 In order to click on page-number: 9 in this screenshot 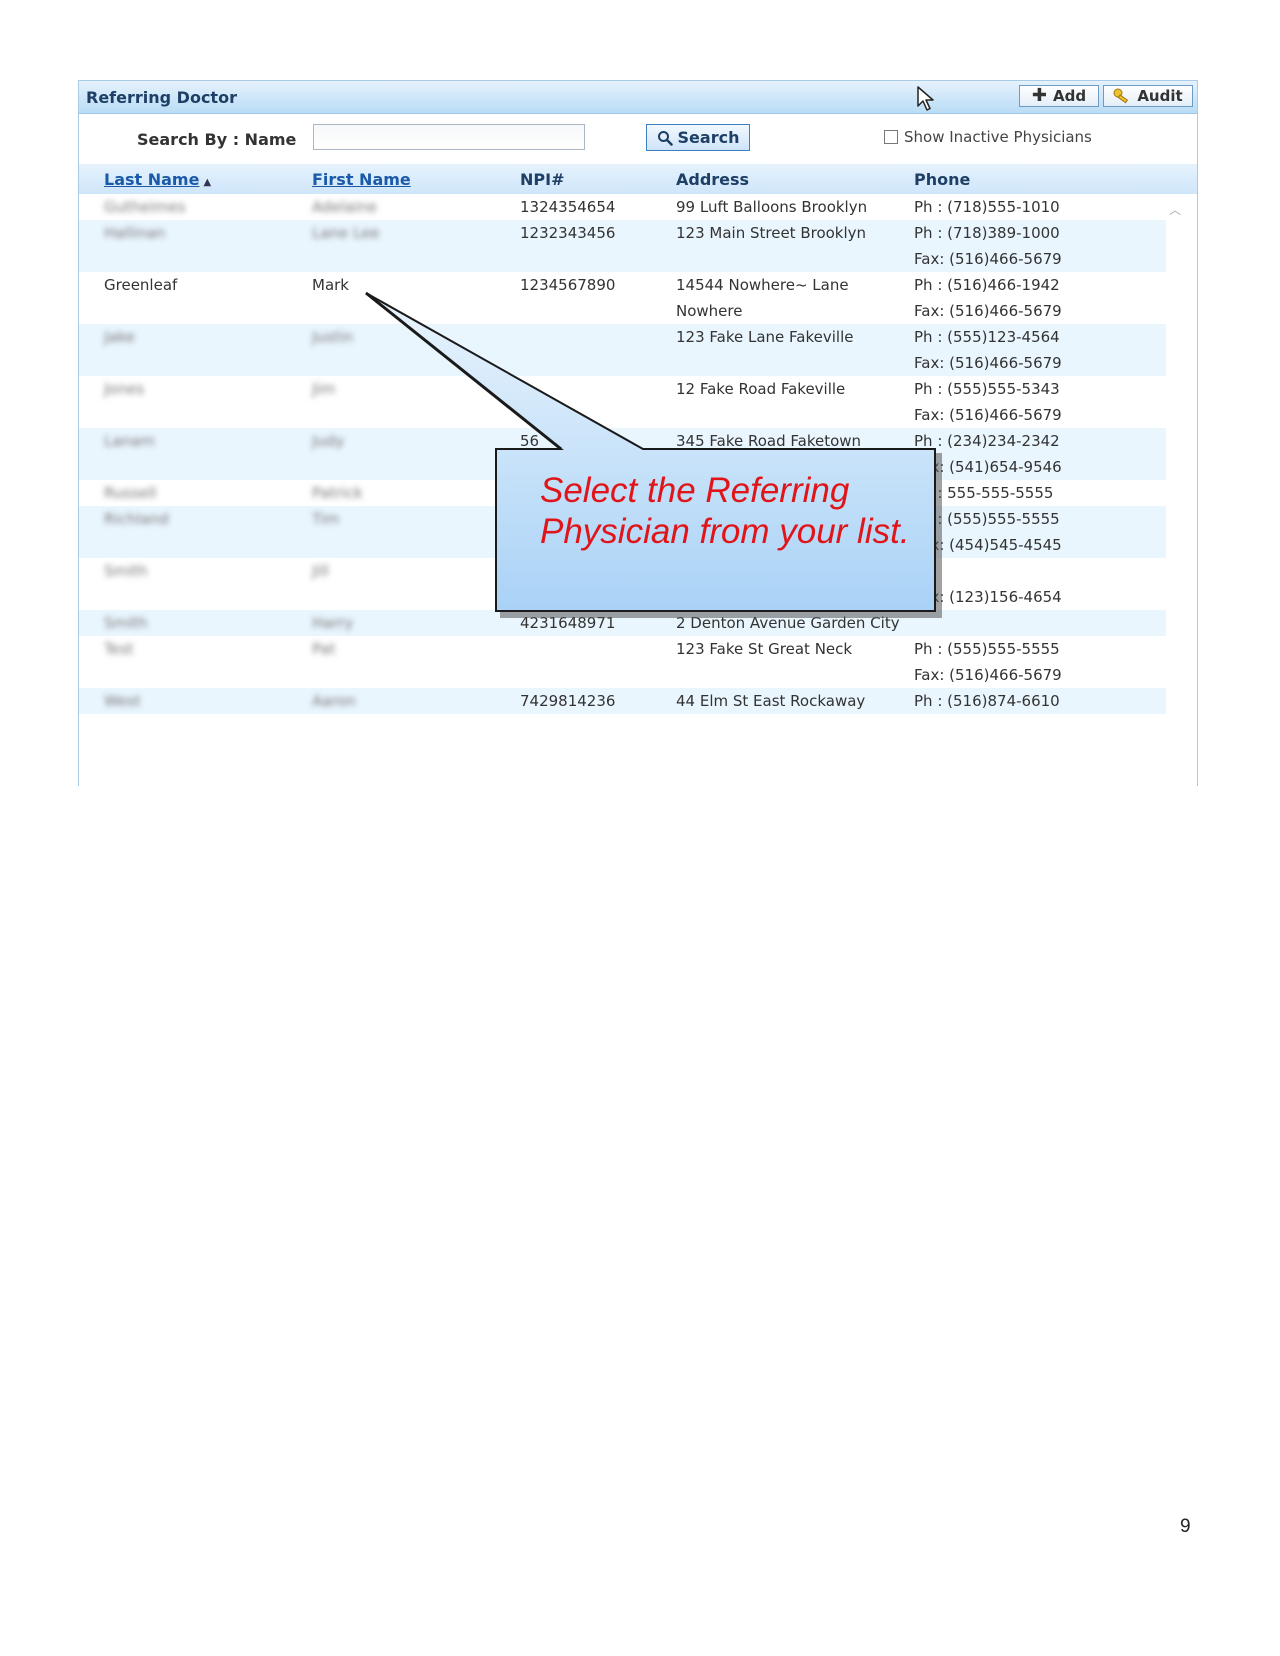, I will do `click(1185, 1526)`.